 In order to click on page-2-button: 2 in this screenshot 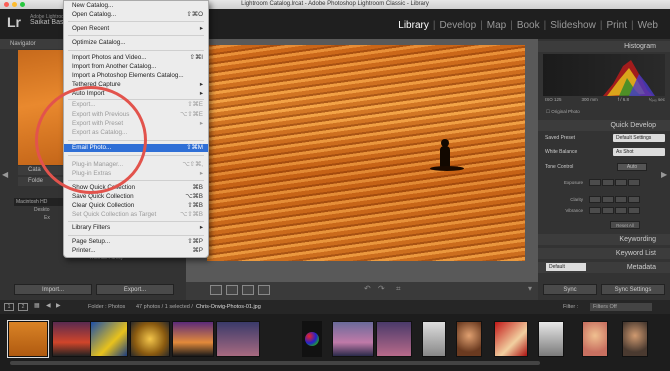, I will do `click(23, 307)`.